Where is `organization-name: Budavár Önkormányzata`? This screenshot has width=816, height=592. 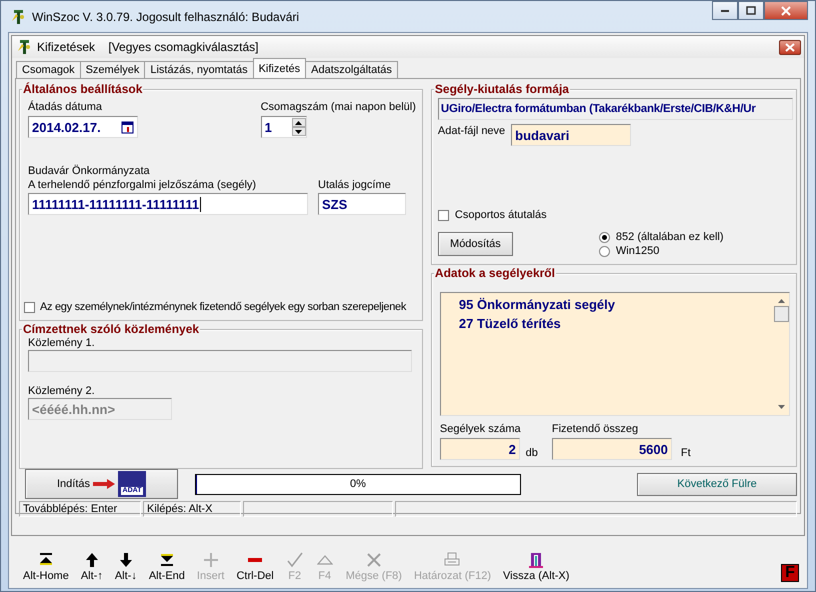
organization-name: Budavár Önkormányzata is located at coordinates (89, 171).